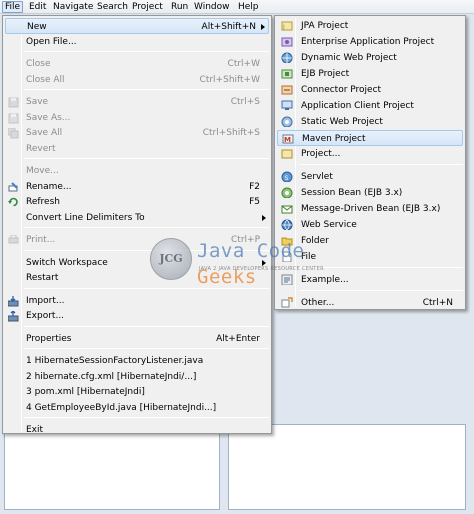  Describe the element at coordinates (137, 149) in the screenshot. I see `menu-item-revert: Revert` at that location.